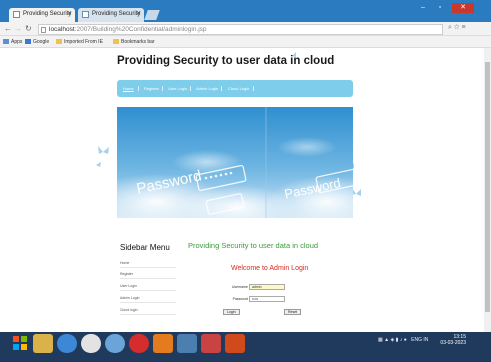 The width and height of the screenshot is (491, 362). I want to click on bookmark-label: Bookmarks bar, so click(138, 42).